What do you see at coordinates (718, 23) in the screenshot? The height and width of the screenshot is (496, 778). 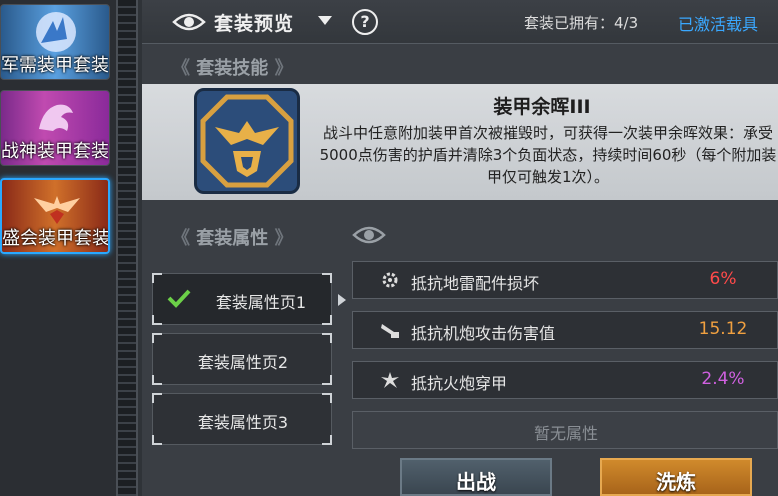 I see `activated-vehicles-link: 已激活载具` at bounding box center [718, 23].